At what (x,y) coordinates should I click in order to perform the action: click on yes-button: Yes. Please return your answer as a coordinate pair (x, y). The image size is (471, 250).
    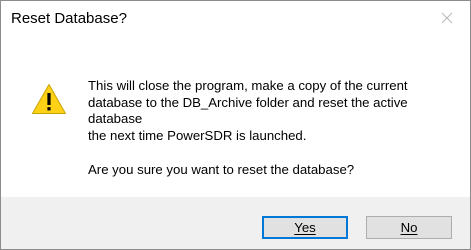
    Looking at the image, I should click on (305, 227).